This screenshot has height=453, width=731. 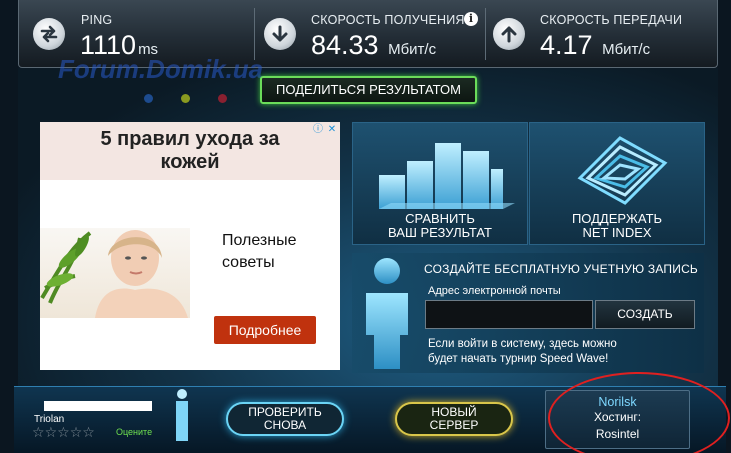 I want to click on email-label: Адрес электронной почты, so click(x=494, y=291).